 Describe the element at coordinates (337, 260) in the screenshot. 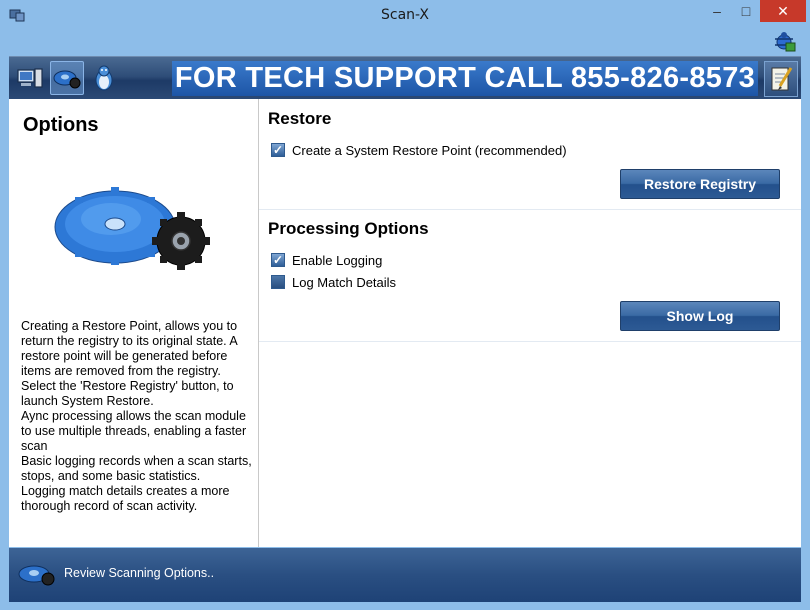

I see `enable-logging-label: Enable Logging` at that location.